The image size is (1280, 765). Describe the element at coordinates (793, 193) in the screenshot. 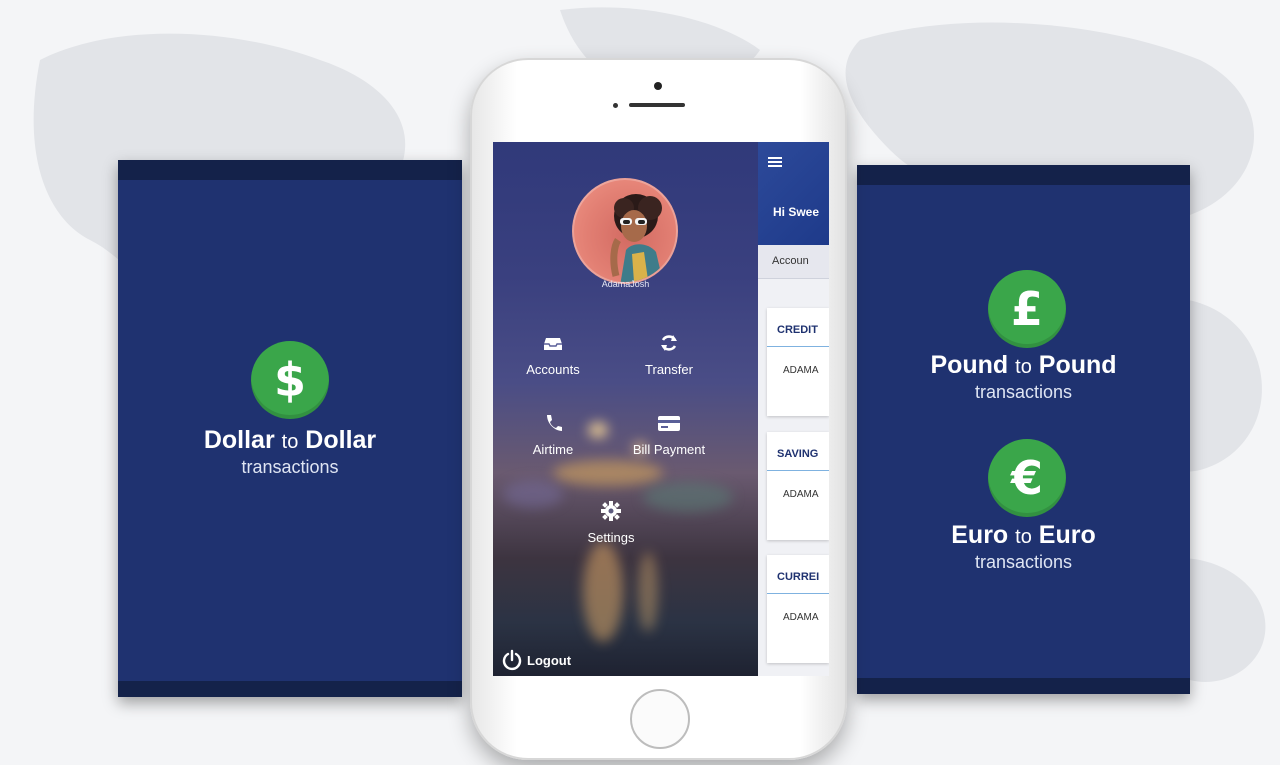

I see `app-header: Hi Swee` at that location.